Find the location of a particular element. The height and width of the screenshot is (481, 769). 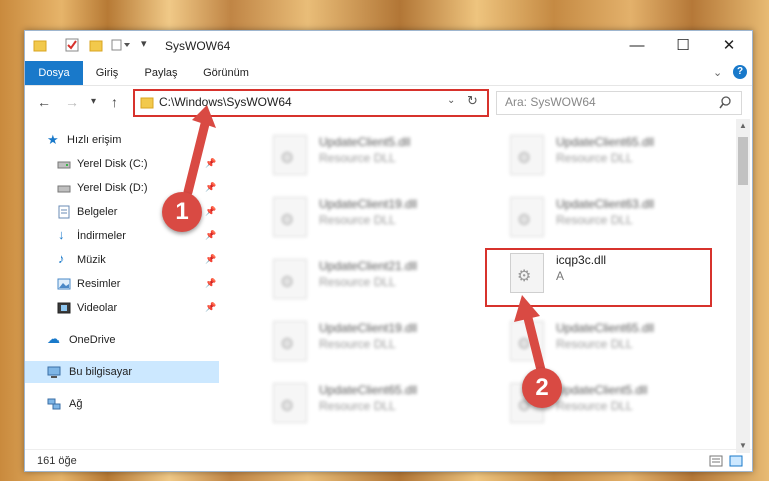

step-marker-1: 1 is located at coordinates (182, 212).